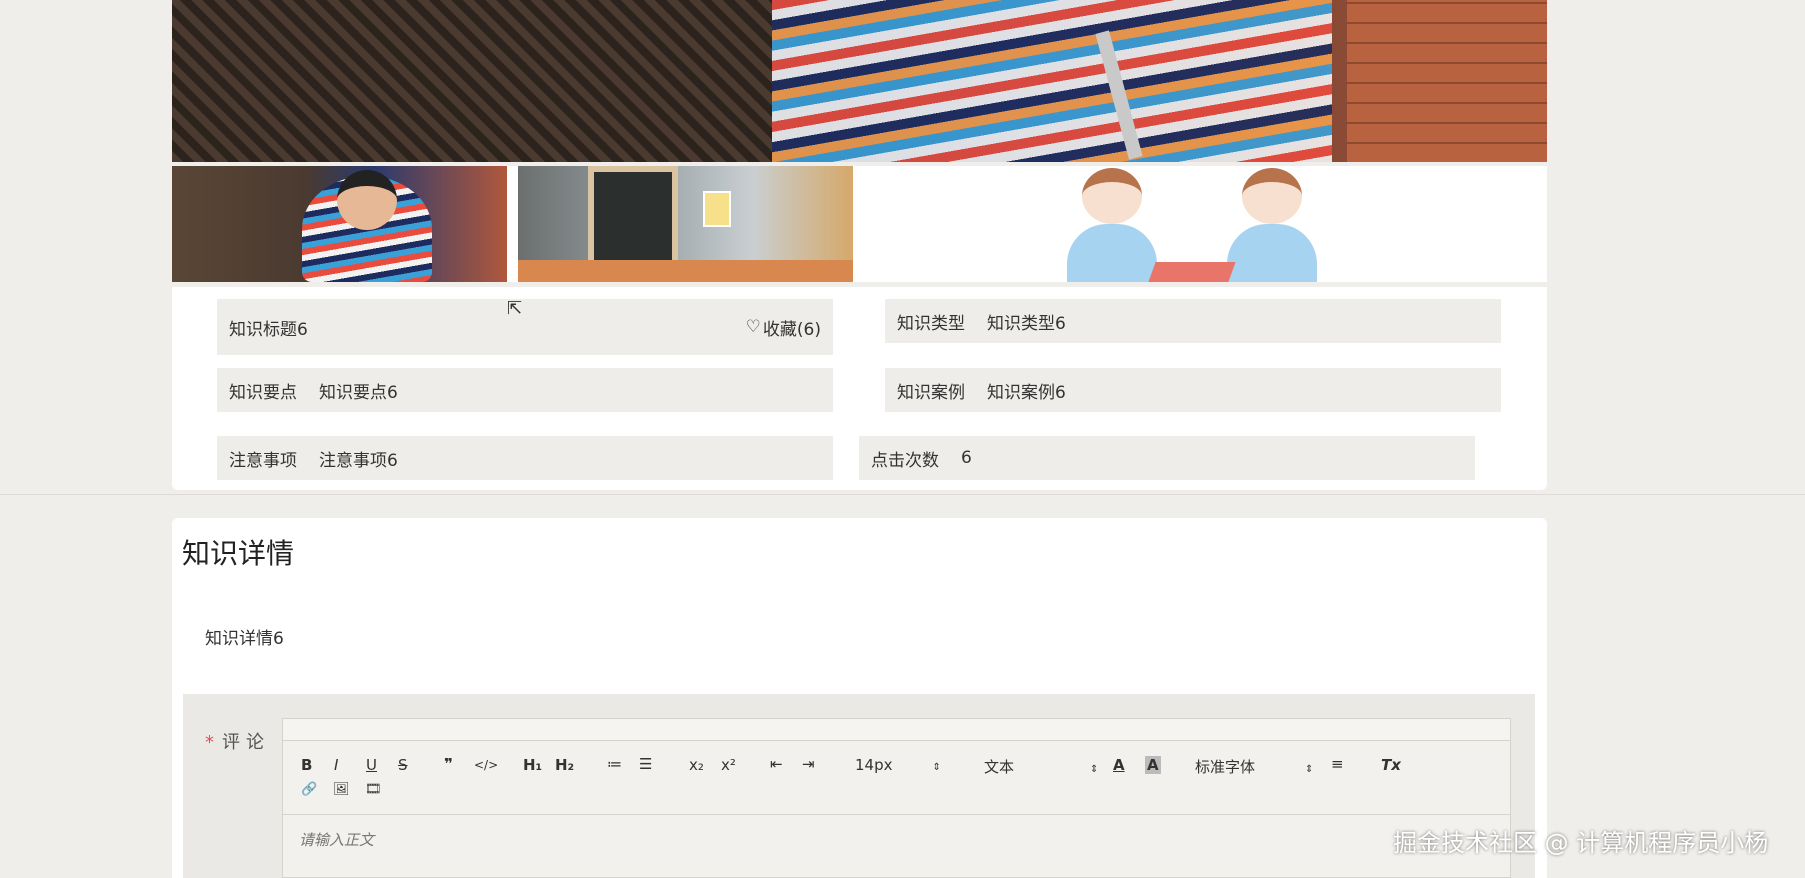 The image size is (1805, 878). What do you see at coordinates (902, 494) in the screenshot?
I see `section-divider` at bounding box center [902, 494].